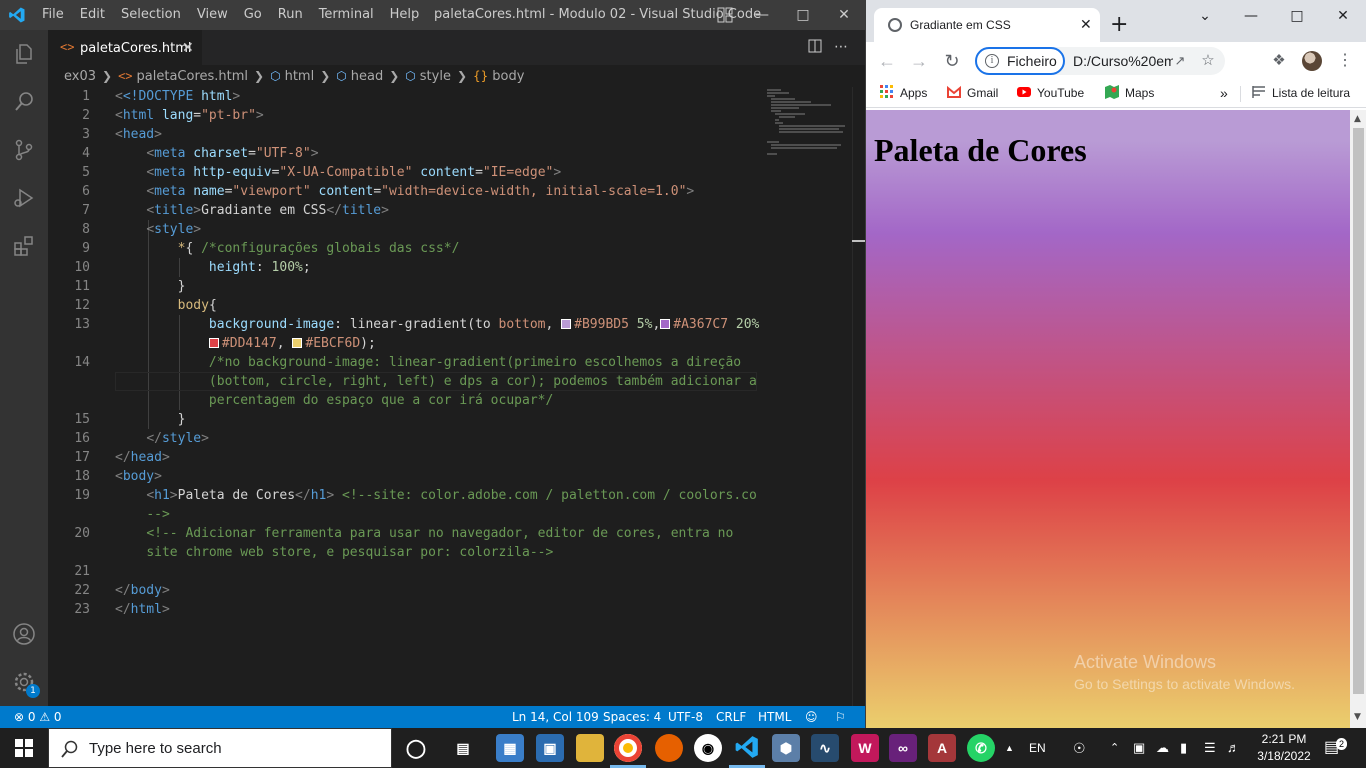 This screenshot has height=768, width=1366. Describe the element at coordinates (942, 748) in the screenshot. I see `access-icon: A` at that location.